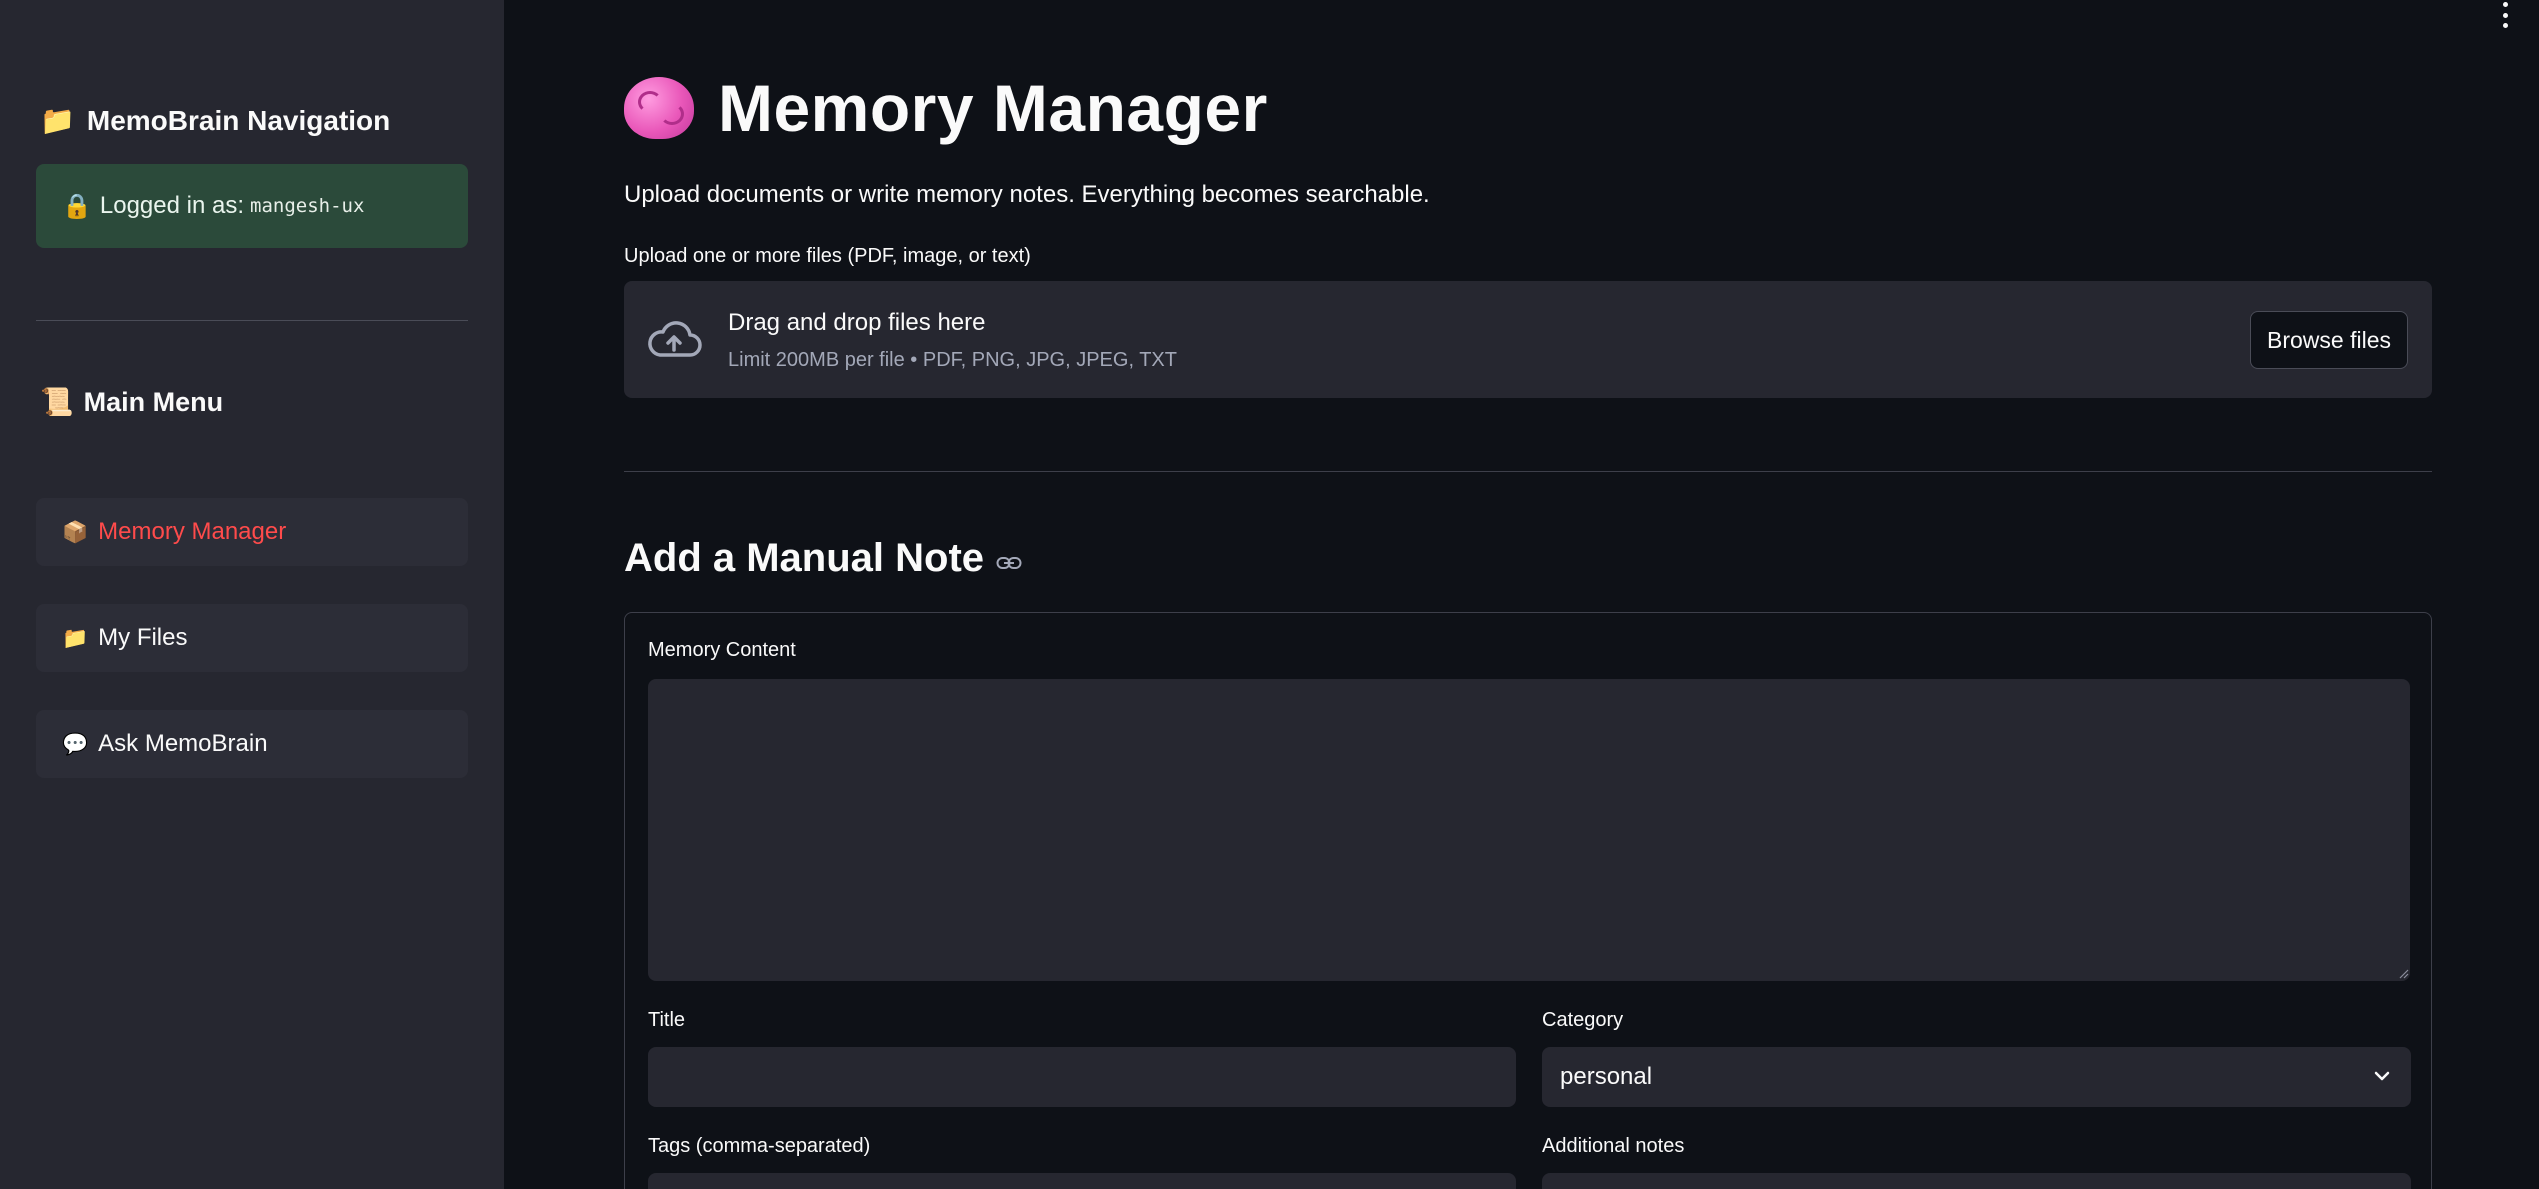 This screenshot has width=2539, height=1189. Describe the element at coordinates (307, 206) in the screenshot. I see `login-username: mangesh-ux` at that location.